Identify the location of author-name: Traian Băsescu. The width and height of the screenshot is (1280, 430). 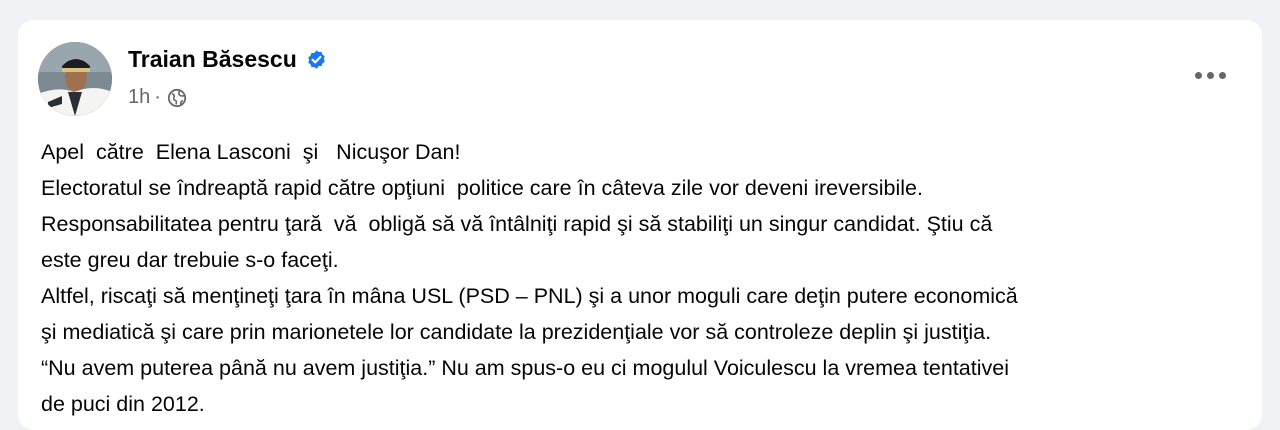
(227, 59).